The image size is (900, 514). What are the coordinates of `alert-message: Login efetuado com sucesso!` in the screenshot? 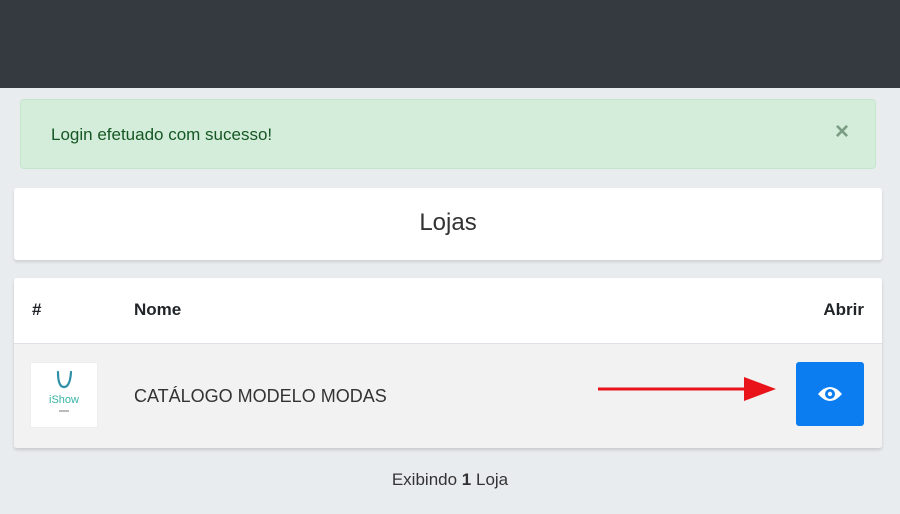 It's located at (162, 134).